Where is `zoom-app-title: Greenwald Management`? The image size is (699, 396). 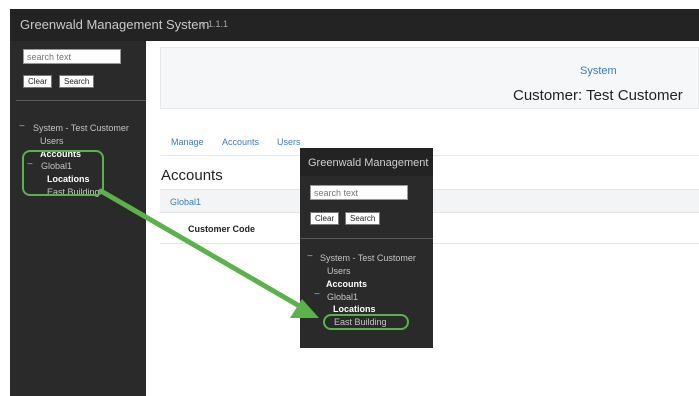
zoom-app-title: Greenwald Management is located at coordinates (368, 163).